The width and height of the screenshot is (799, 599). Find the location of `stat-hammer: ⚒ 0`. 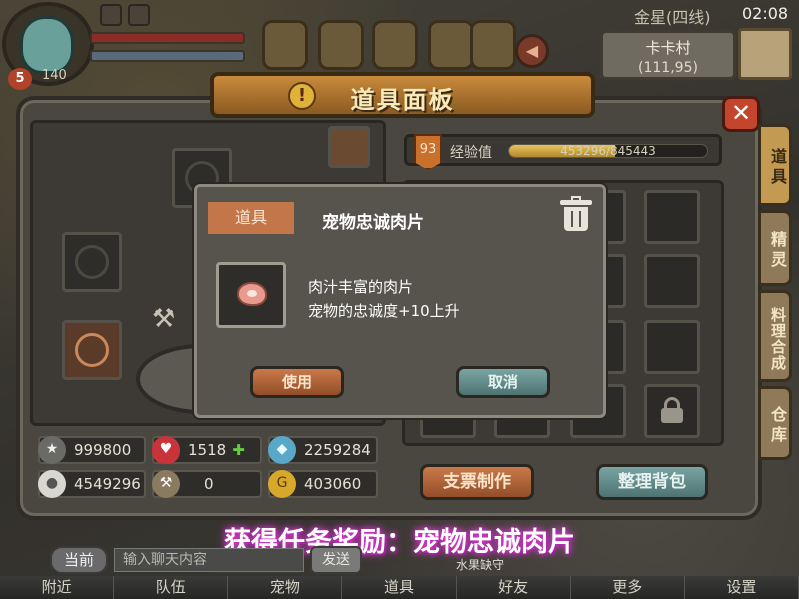

stat-hammer: ⚒ 0 is located at coordinates (207, 484).